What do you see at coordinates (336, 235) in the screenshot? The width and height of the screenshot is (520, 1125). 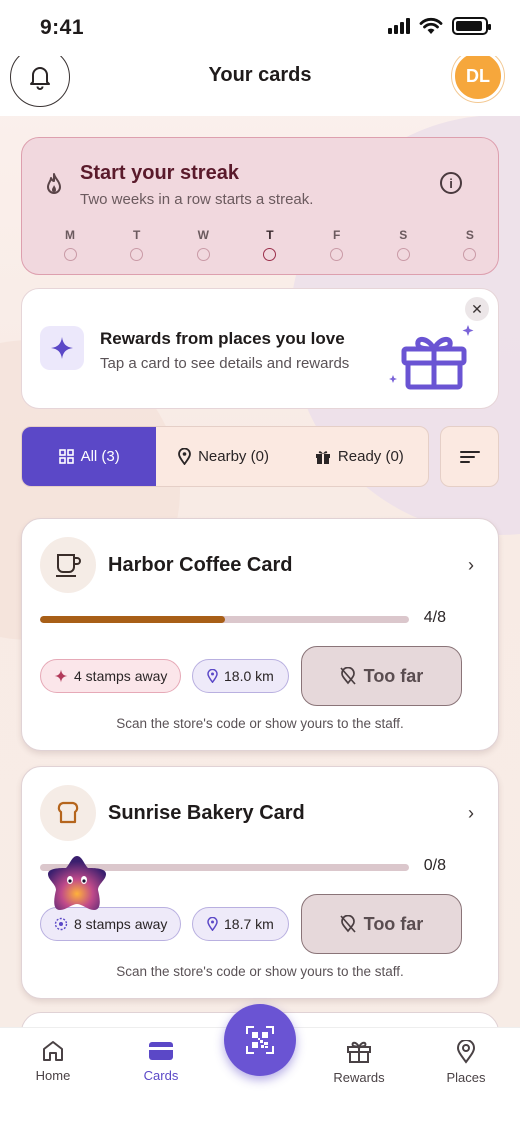 I see `day-label: F` at bounding box center [336, 235].